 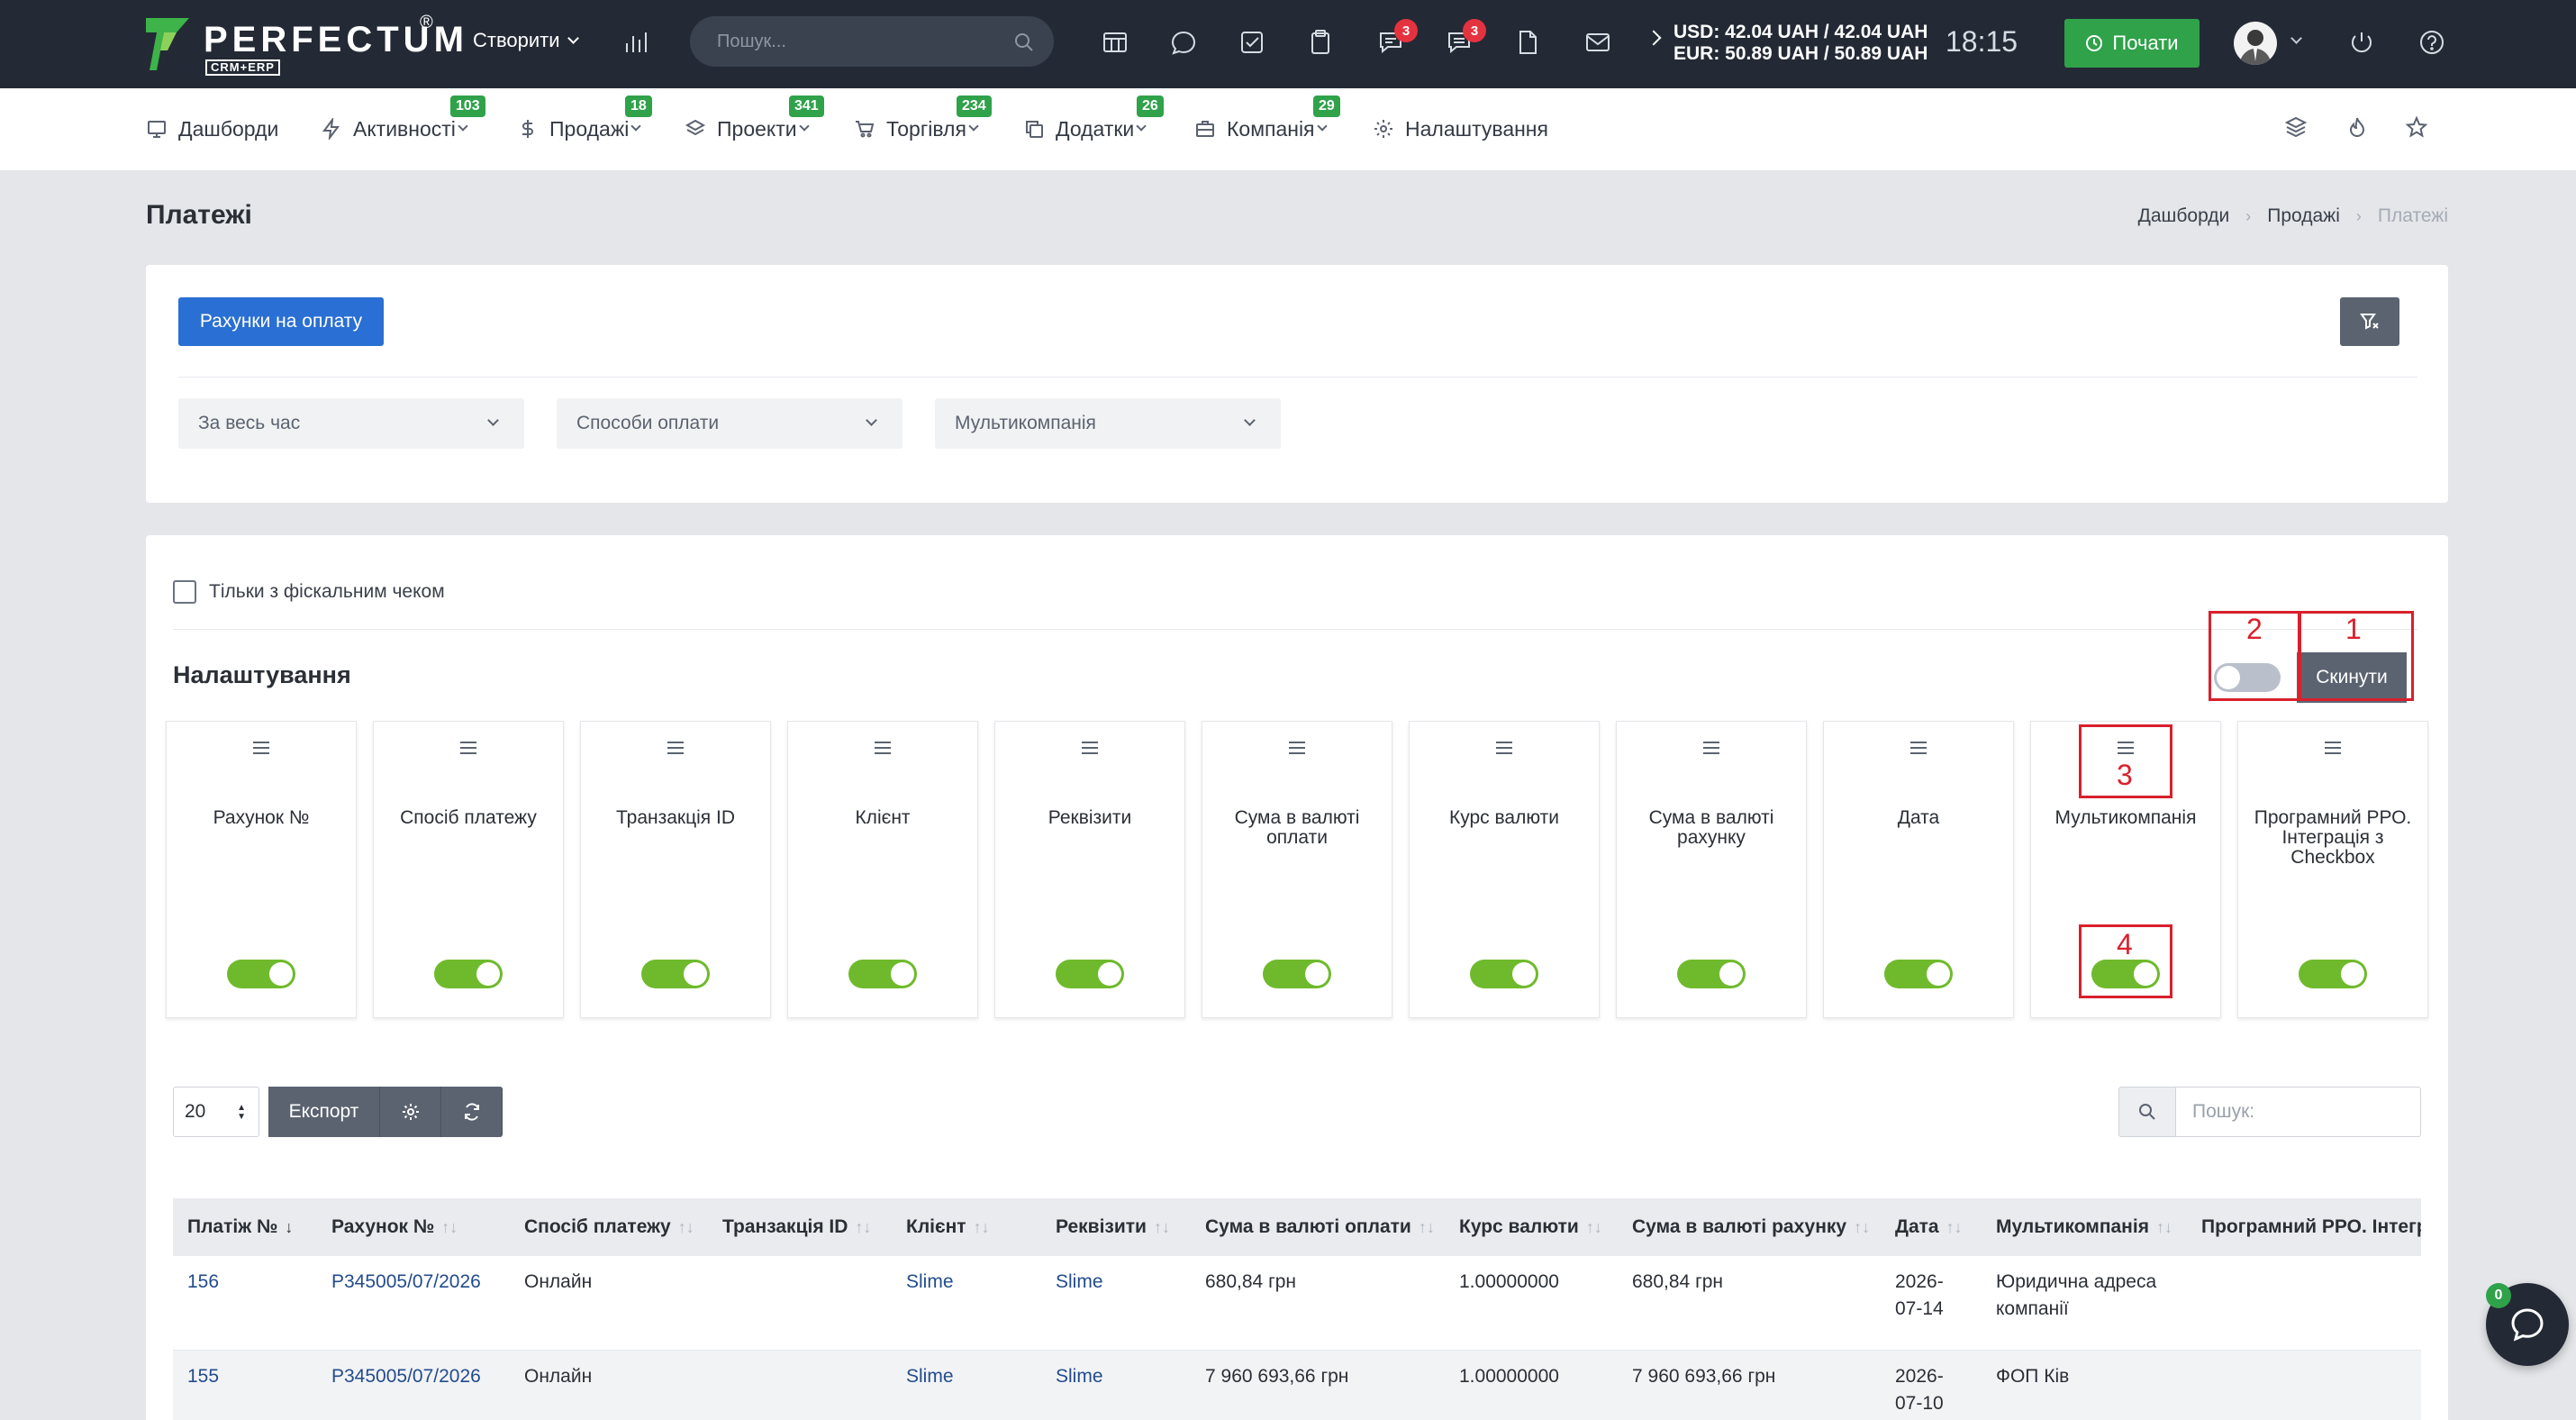 I want to click on avatar, so click(x=2255, y=43).